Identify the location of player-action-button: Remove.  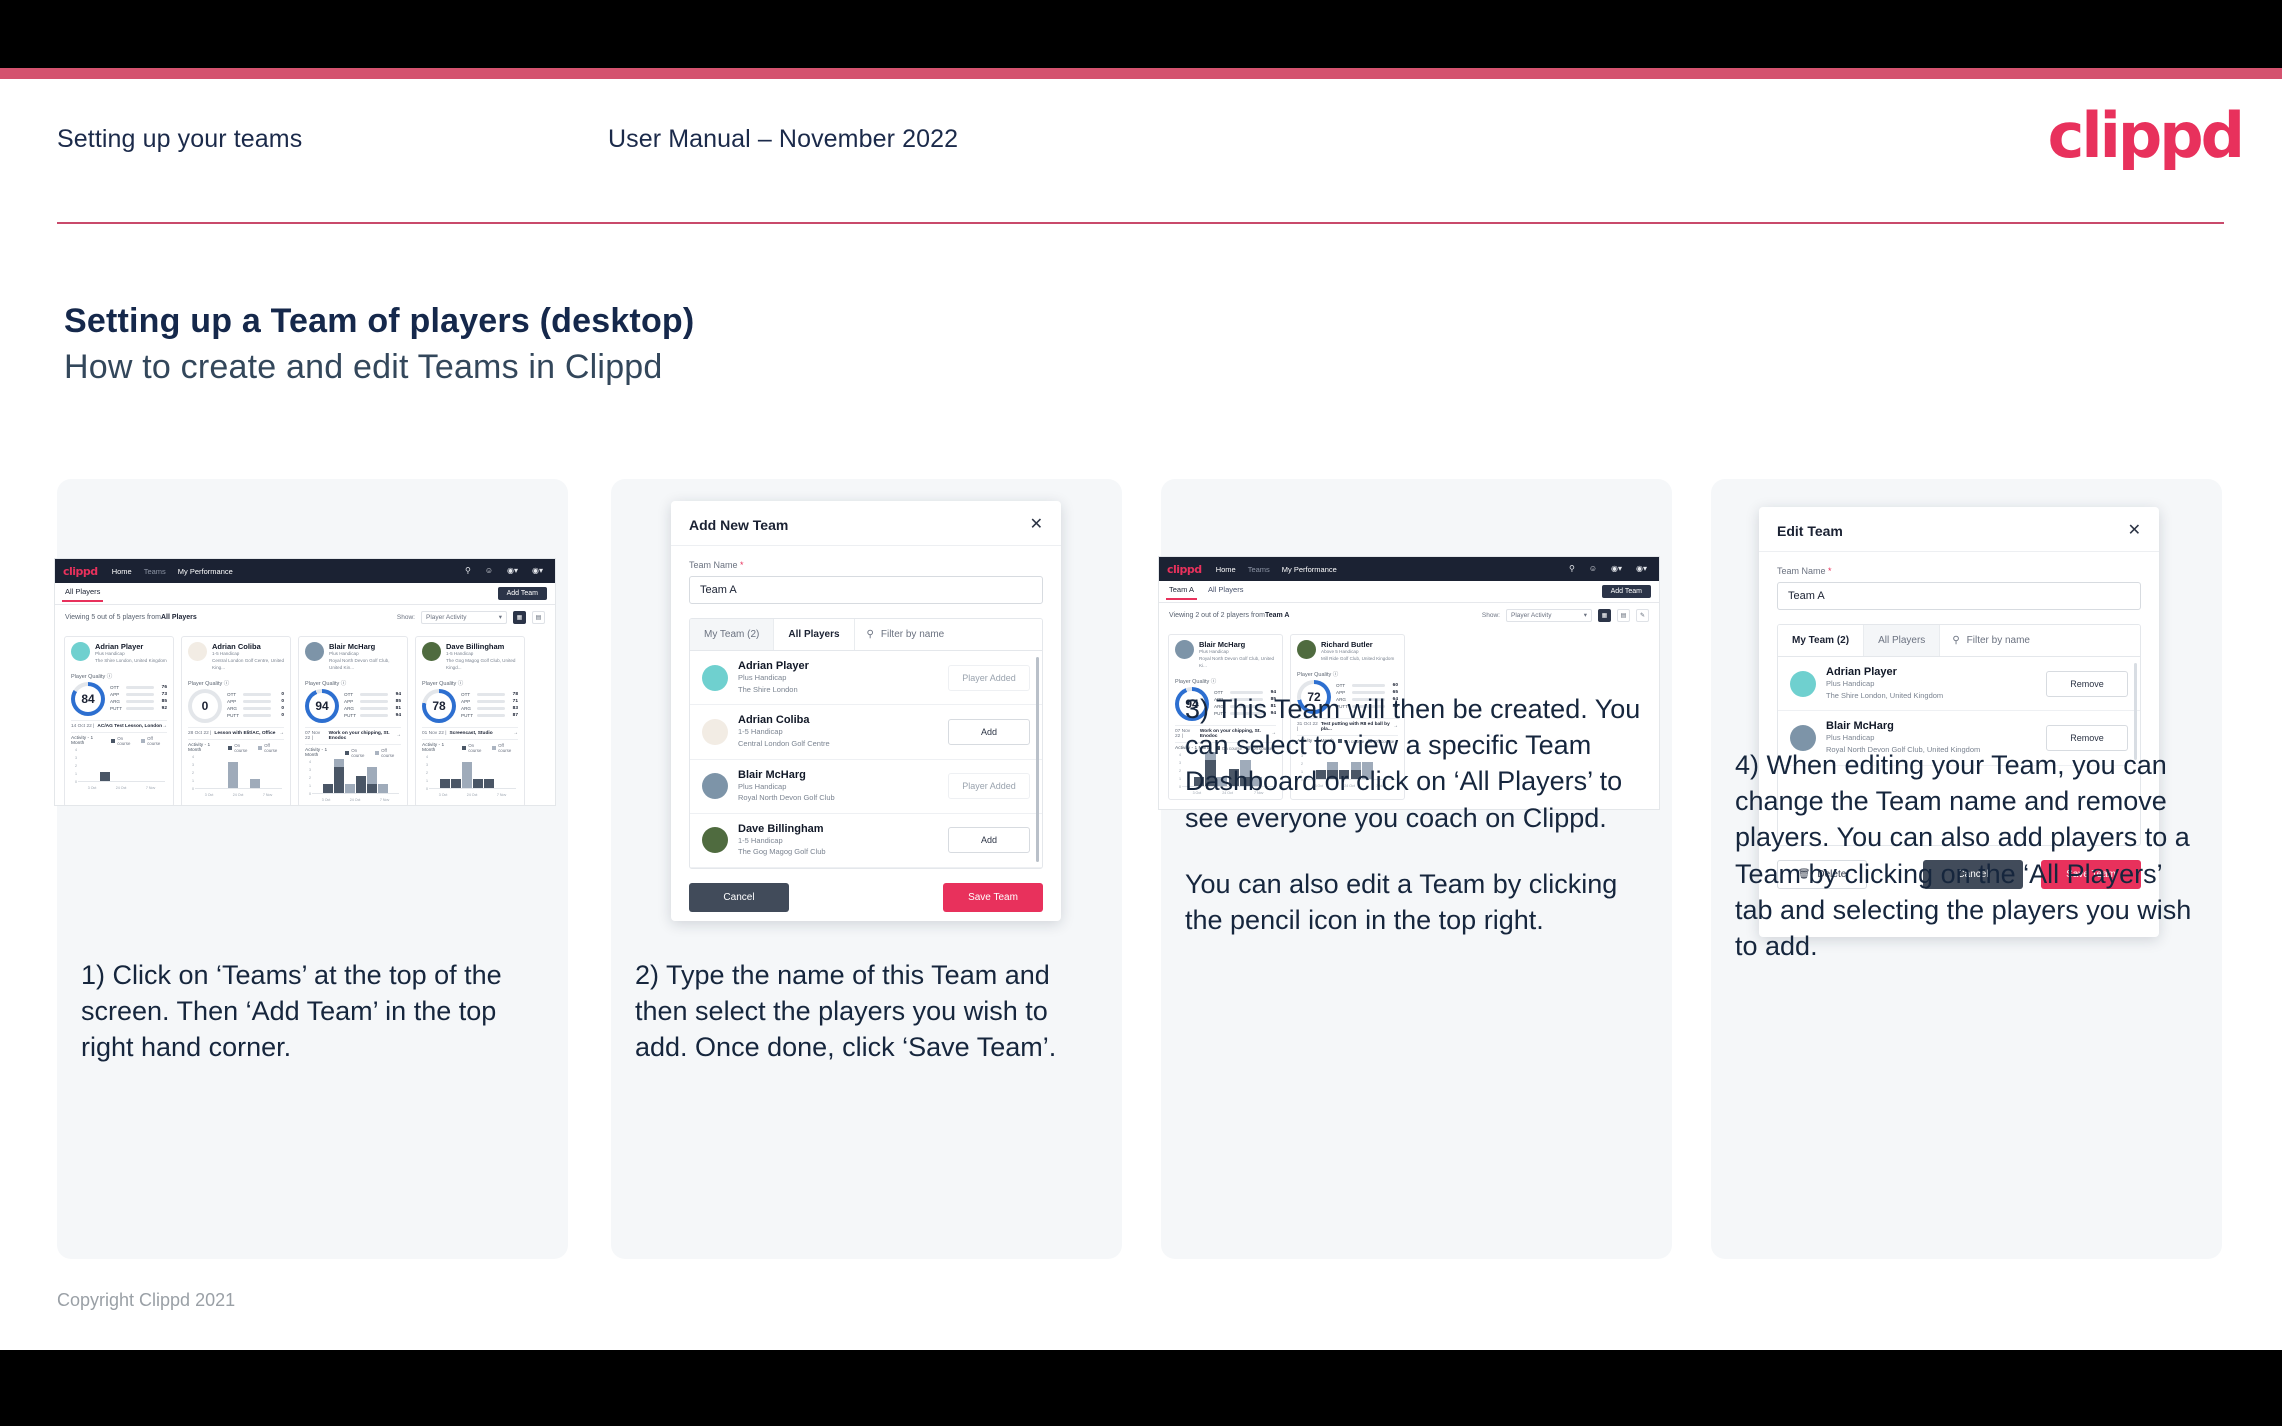
(2087, 683).